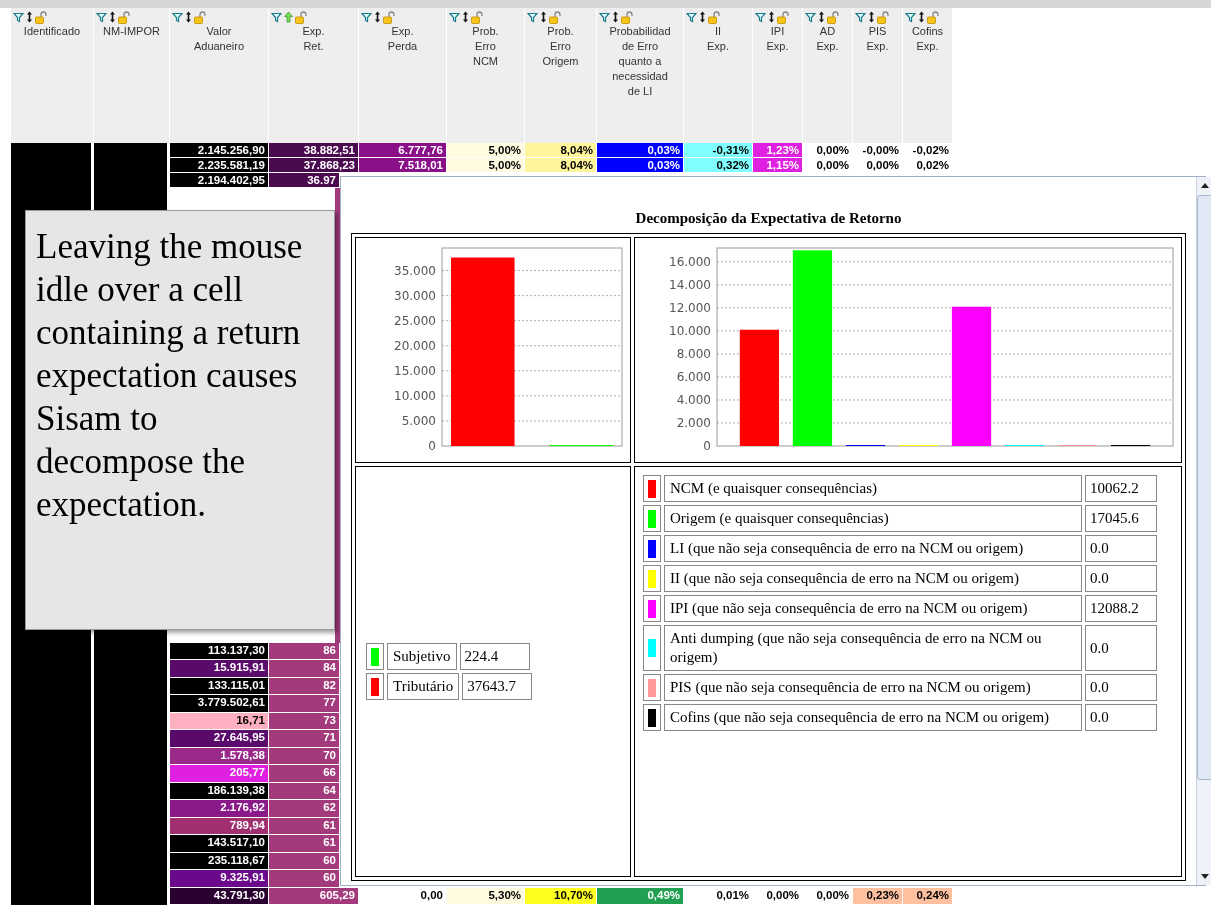 This screenshot has height=913, width=1211. Describe the element at coordinates (1121, 608) in the screenshot. I see `legend-value: 12088.2` at that location.